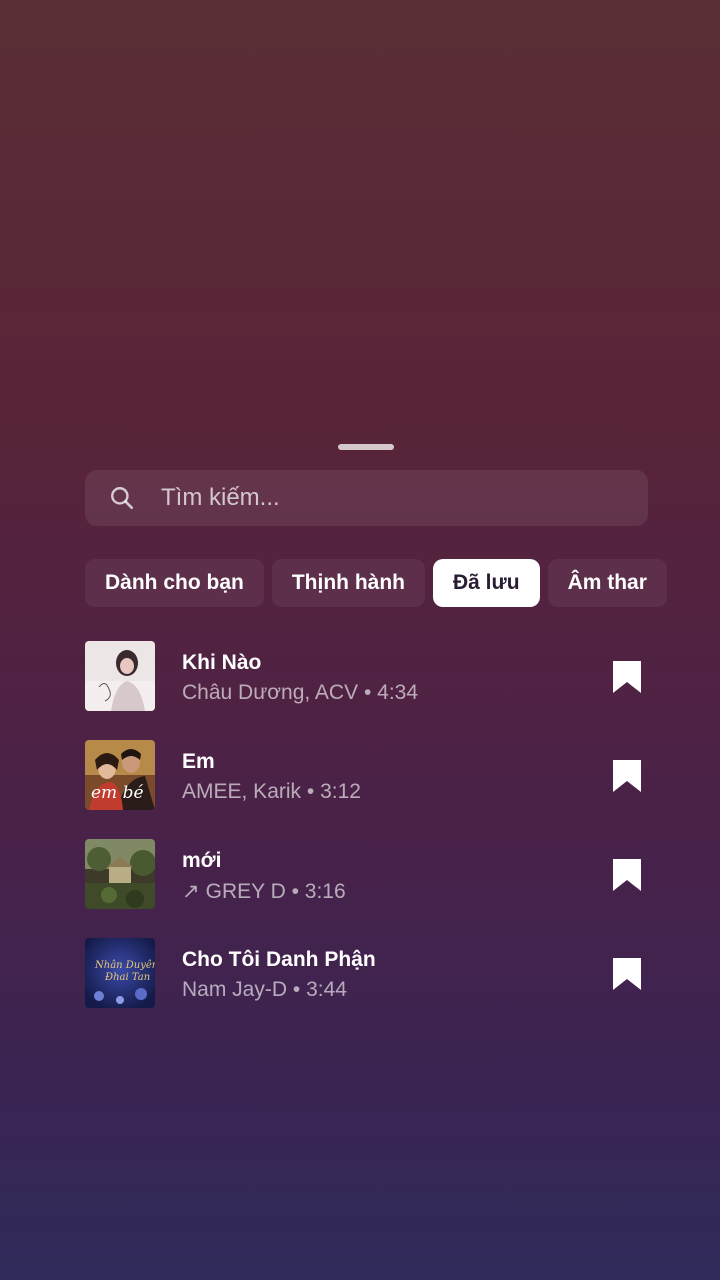 This screenshot has height=1280, width=720. What do you see at coordinates (174, 583) in the screenshot?
I see `tab-danh-cho-ban: Dành cho bạn` at bounding box center [174, 583].